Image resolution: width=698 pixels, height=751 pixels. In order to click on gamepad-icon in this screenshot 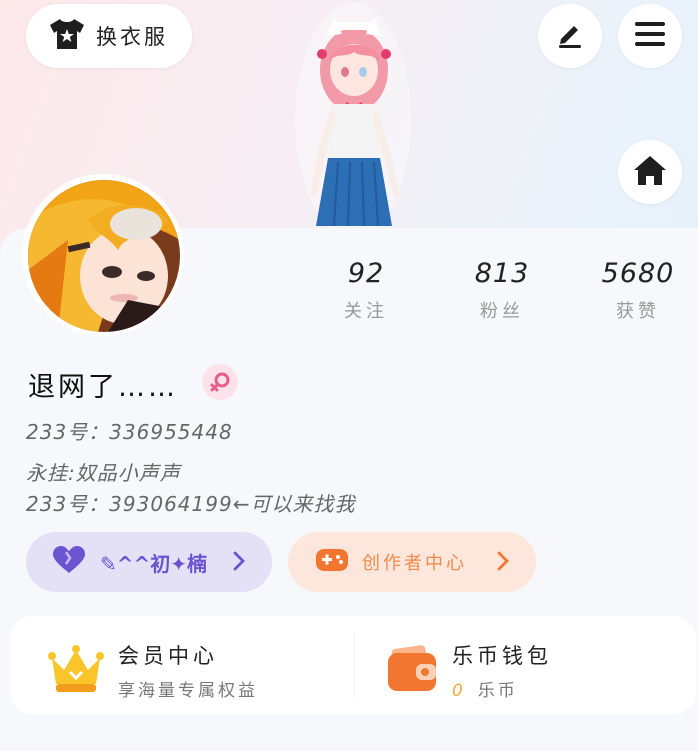, I will do `click(332, 562)`.